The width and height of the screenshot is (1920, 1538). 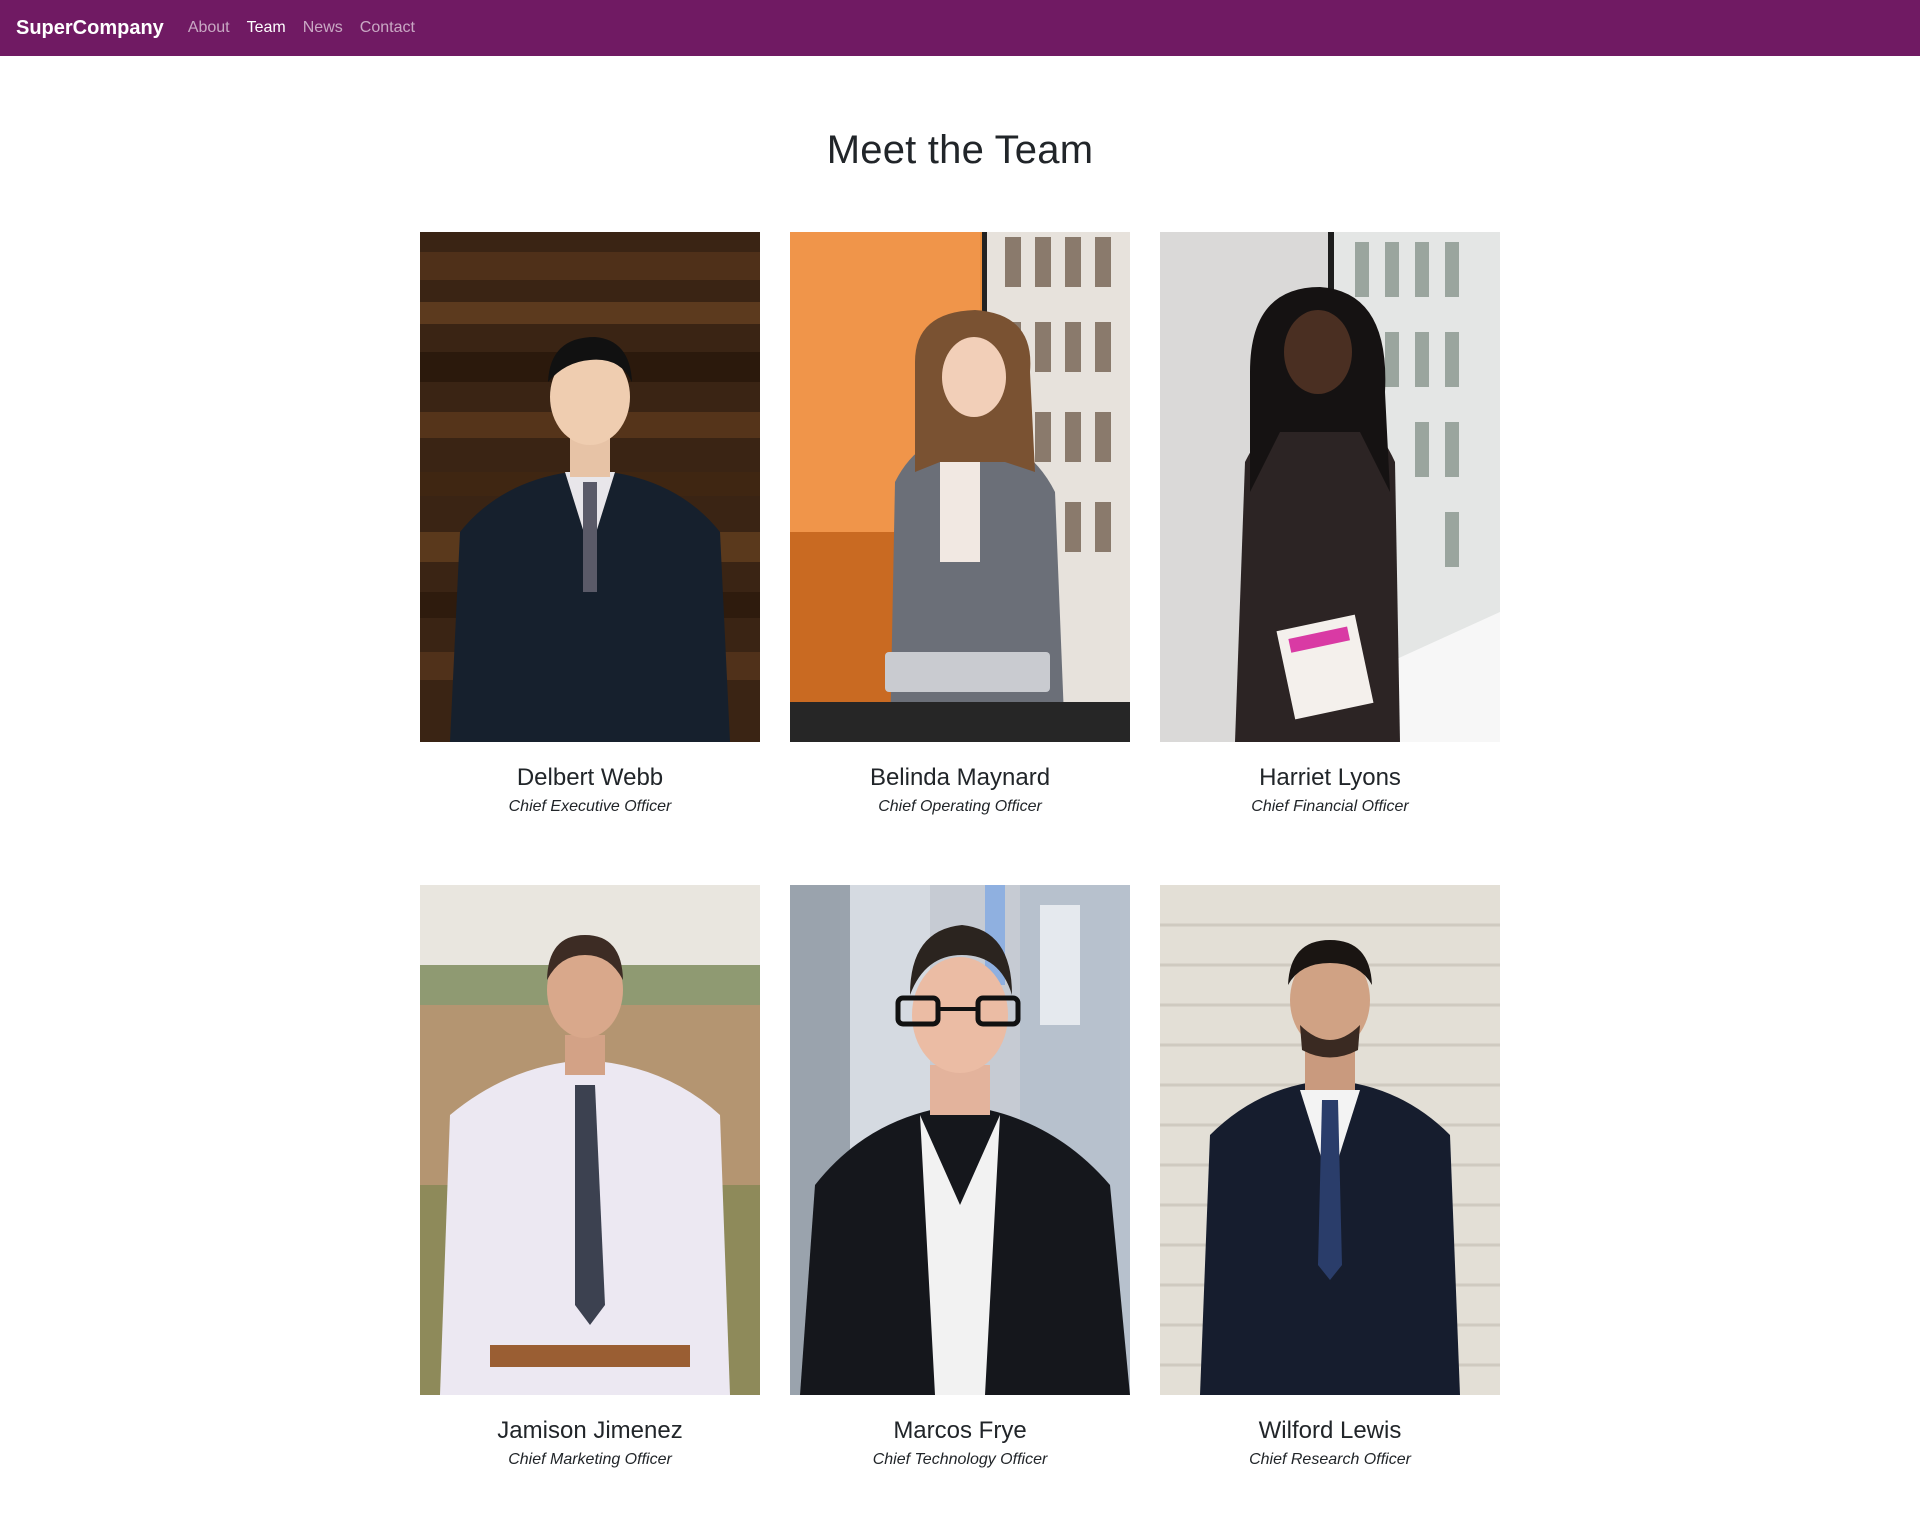 What do you see at coordinates (960, 1459) in the screenshot?
I see `member-role: Chief Technology Officer` at bounding box center [960, 1459].